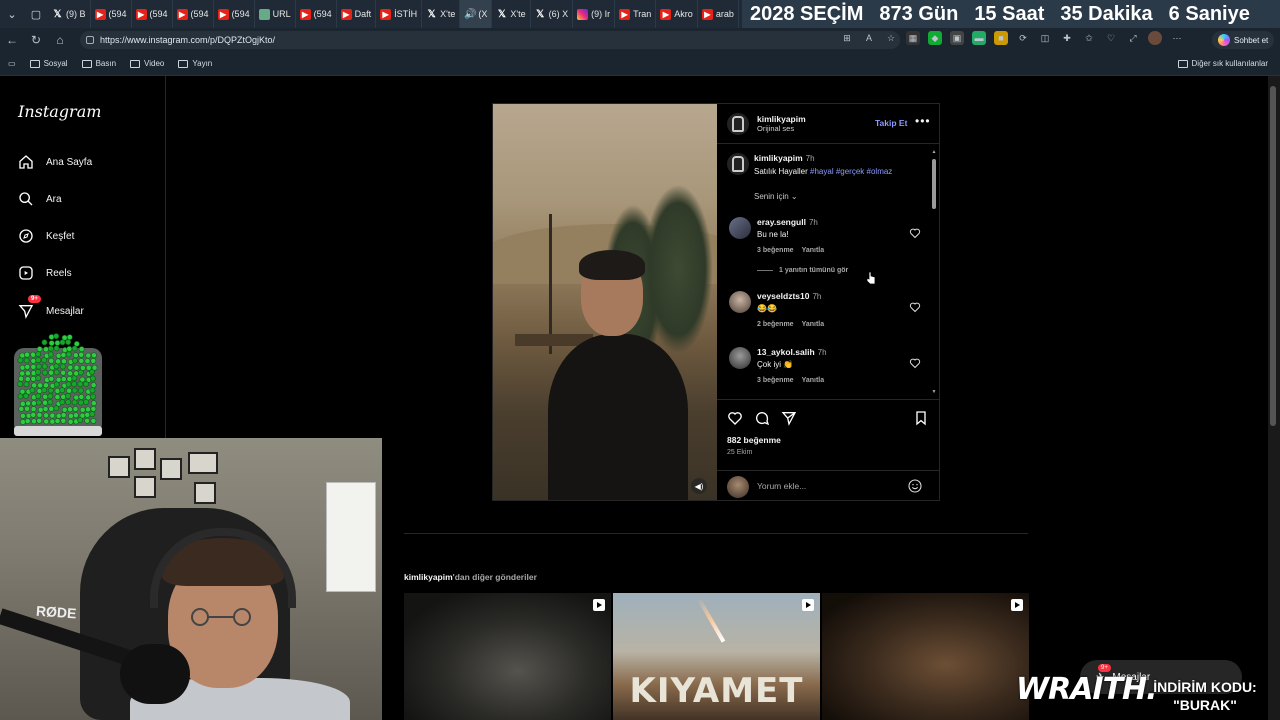 The width and height of the screenshot is (1280, 720). I want to click on extension-icon: ▬, so click(979, 38).